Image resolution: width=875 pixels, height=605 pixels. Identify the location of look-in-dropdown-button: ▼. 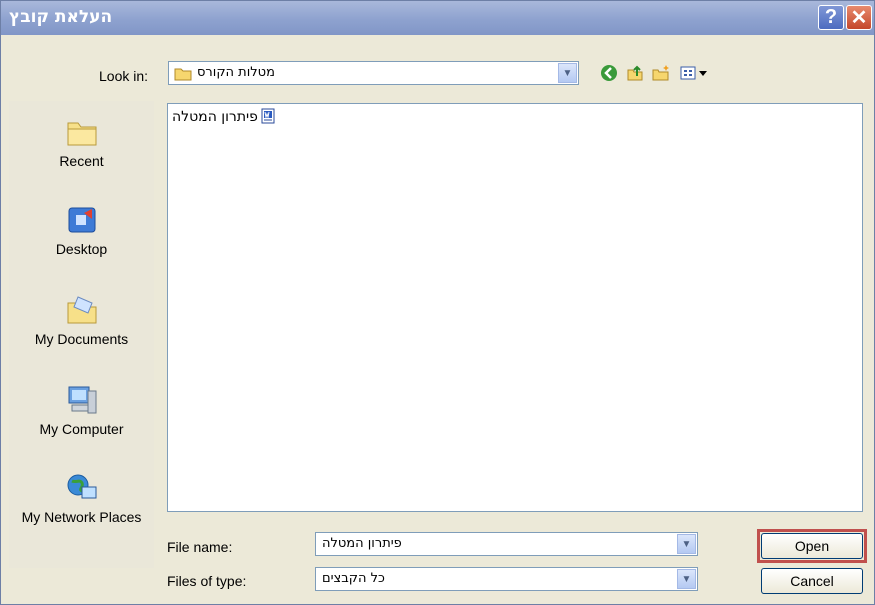
(567, 73).